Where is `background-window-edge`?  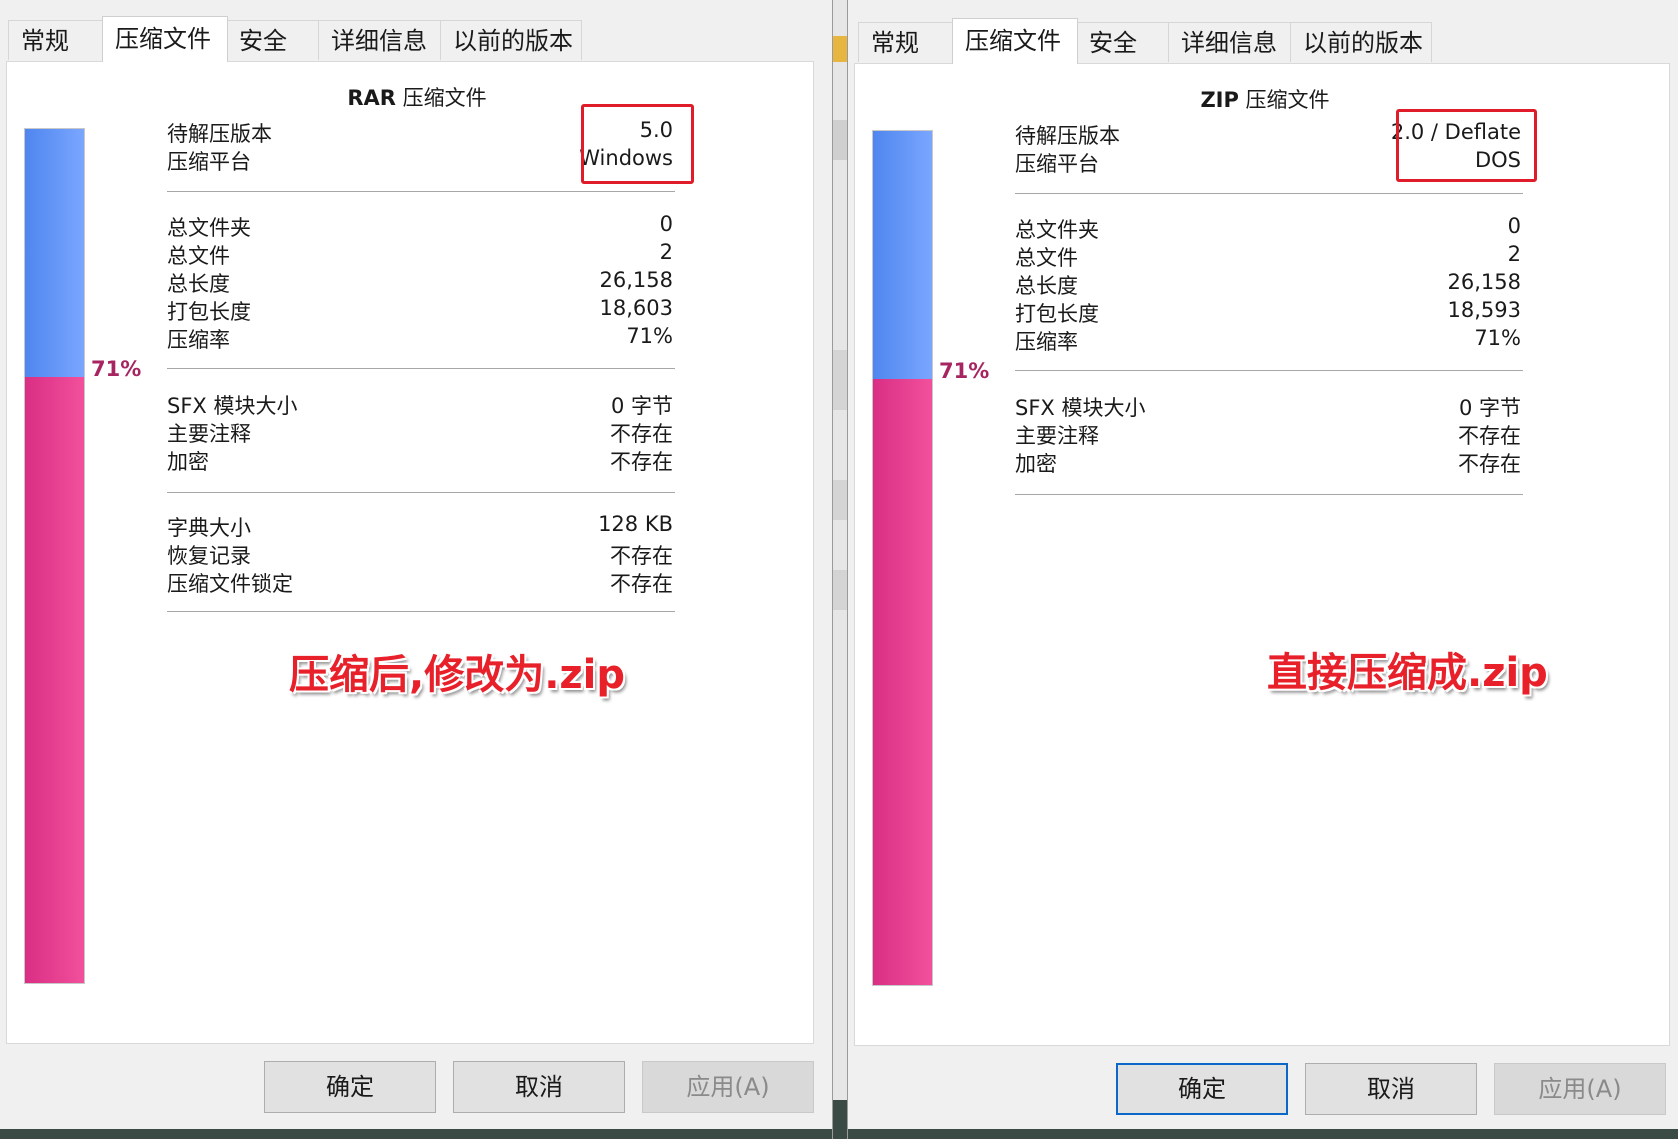
background-window-edge is located at coordinates (840, 569).